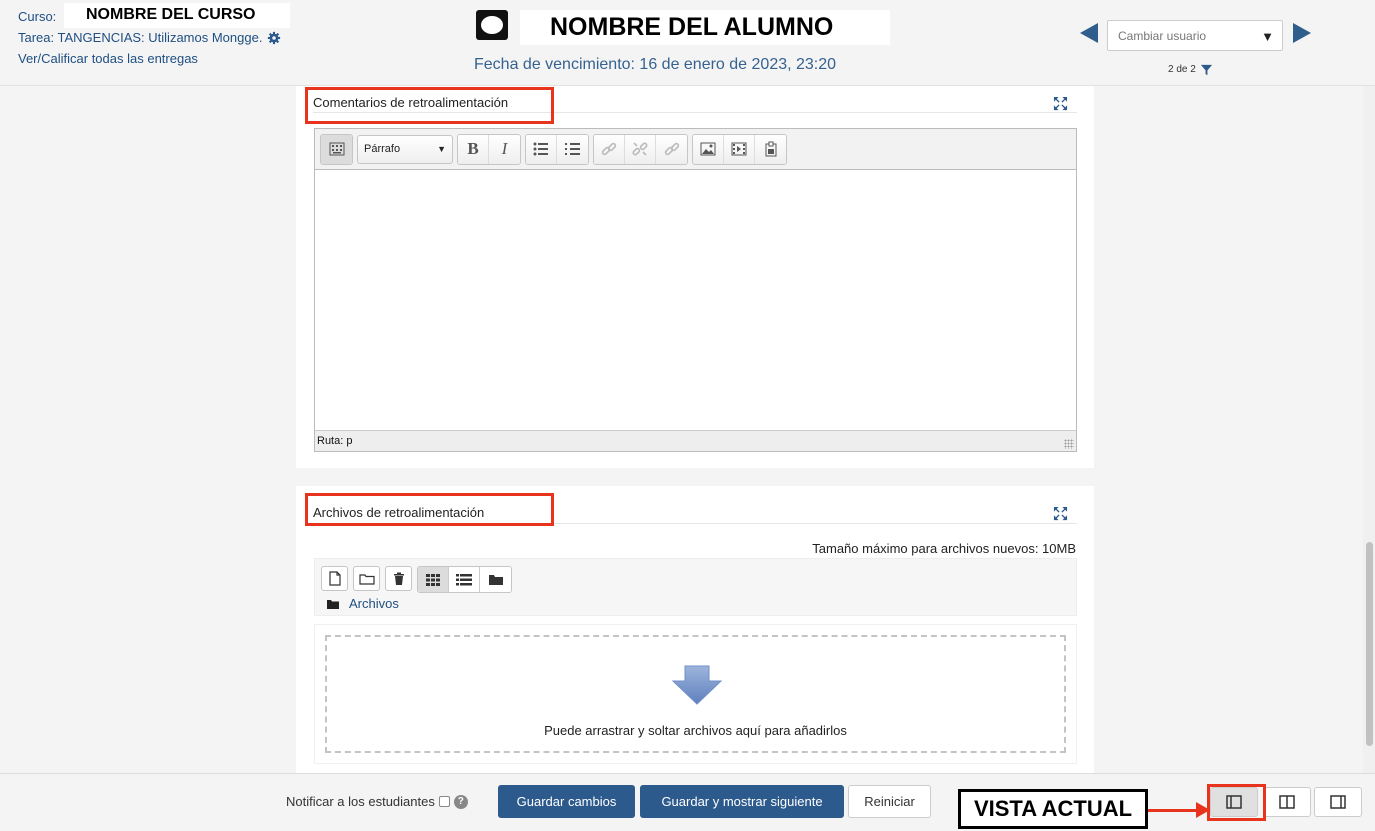  Describe the element at coordinates (460, 801) in the screenshot. I see `help-icon: ?` at that location.